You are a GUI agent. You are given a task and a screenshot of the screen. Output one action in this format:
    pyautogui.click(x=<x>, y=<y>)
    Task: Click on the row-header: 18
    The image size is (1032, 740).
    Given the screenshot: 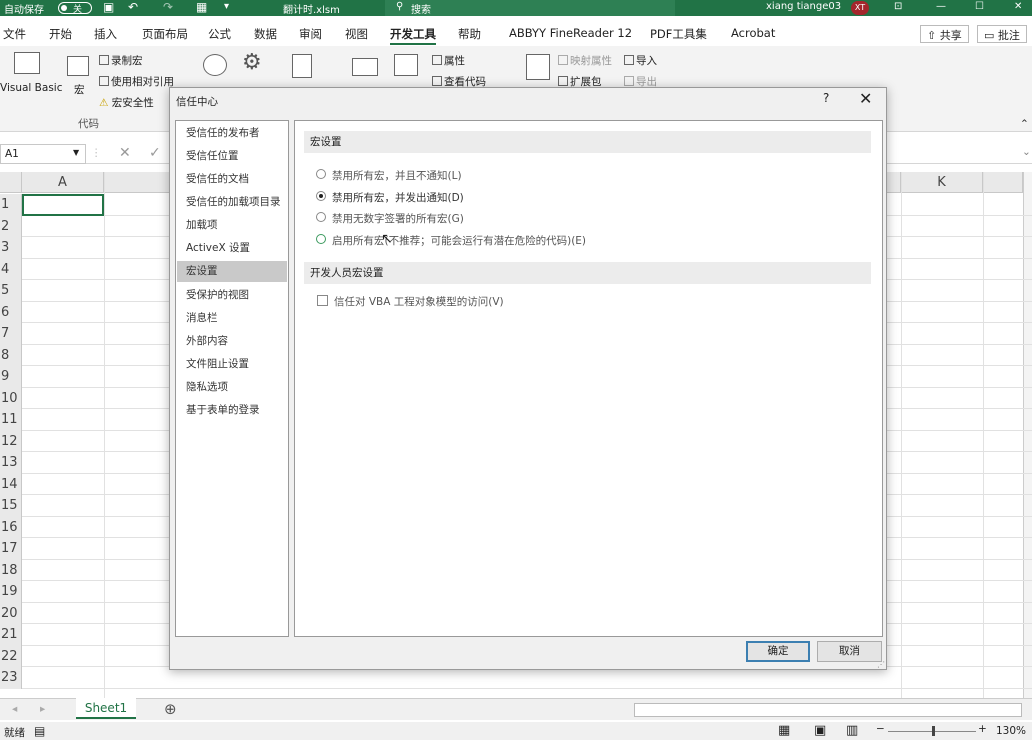 What is the action you would take?
    pyautogui.click(x=11, y=570)
    